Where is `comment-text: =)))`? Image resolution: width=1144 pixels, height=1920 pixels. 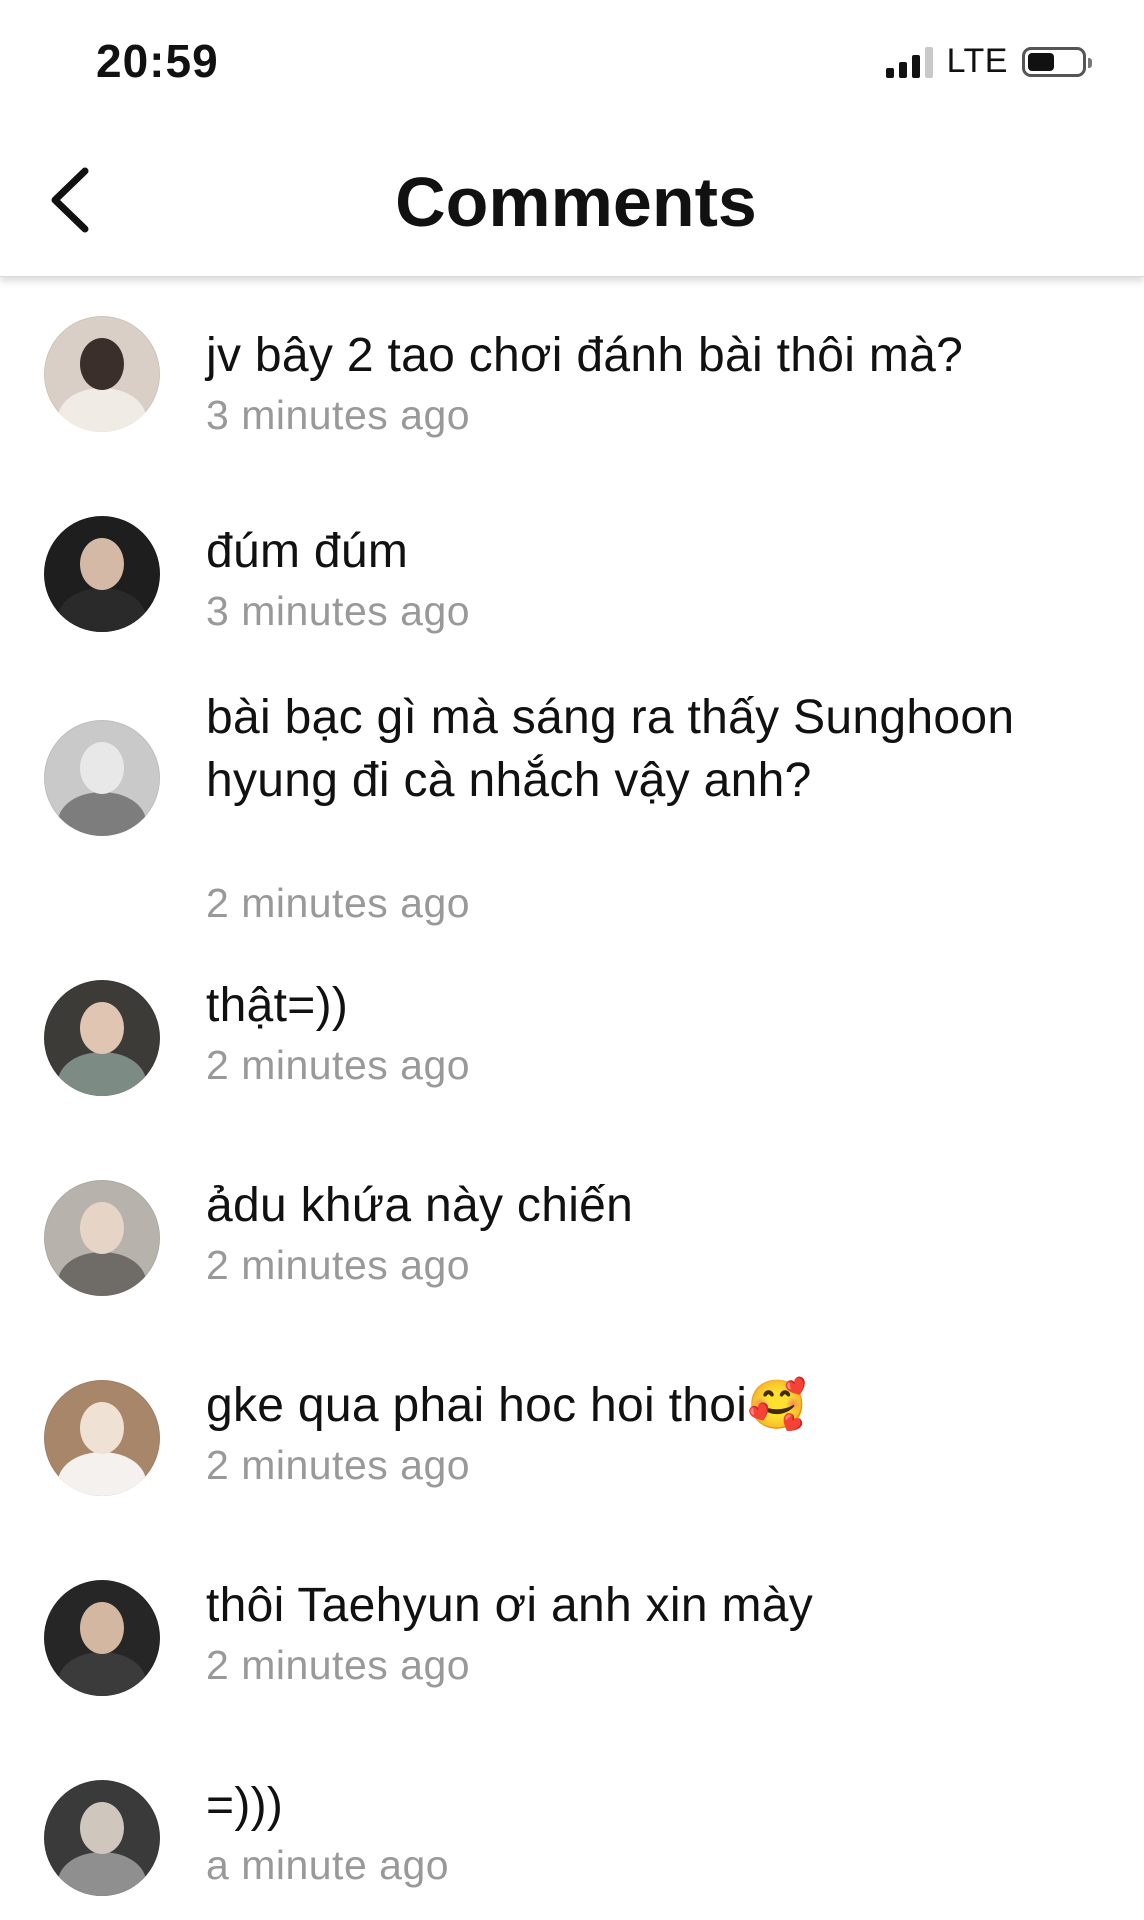
comment-text: =))) is located at coordinates (245, 1805).